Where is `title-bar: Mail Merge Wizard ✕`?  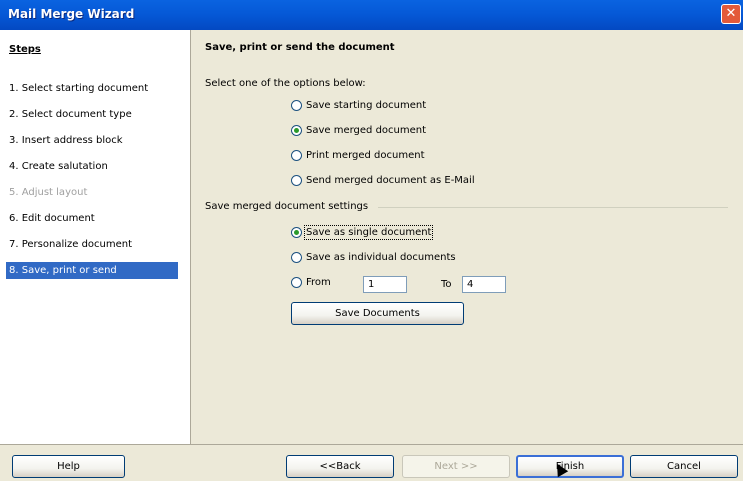 title-bar: Mail Merge Wizard ✕ is located at coordinates (371, 15).